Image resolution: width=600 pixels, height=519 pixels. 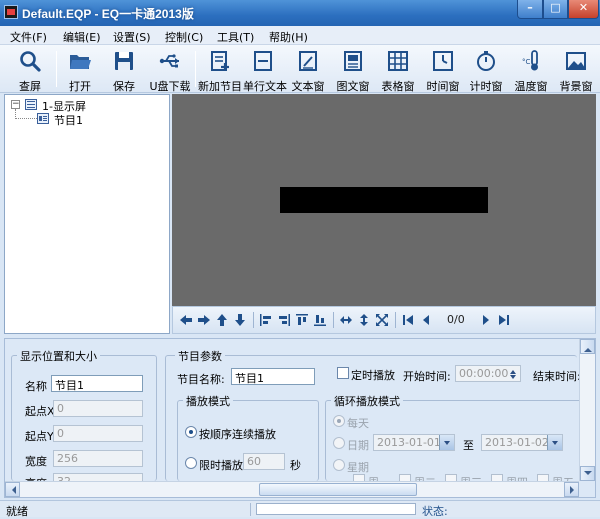 I want to click on preview-toolbar: 0/0, so click(x=384, y=320).